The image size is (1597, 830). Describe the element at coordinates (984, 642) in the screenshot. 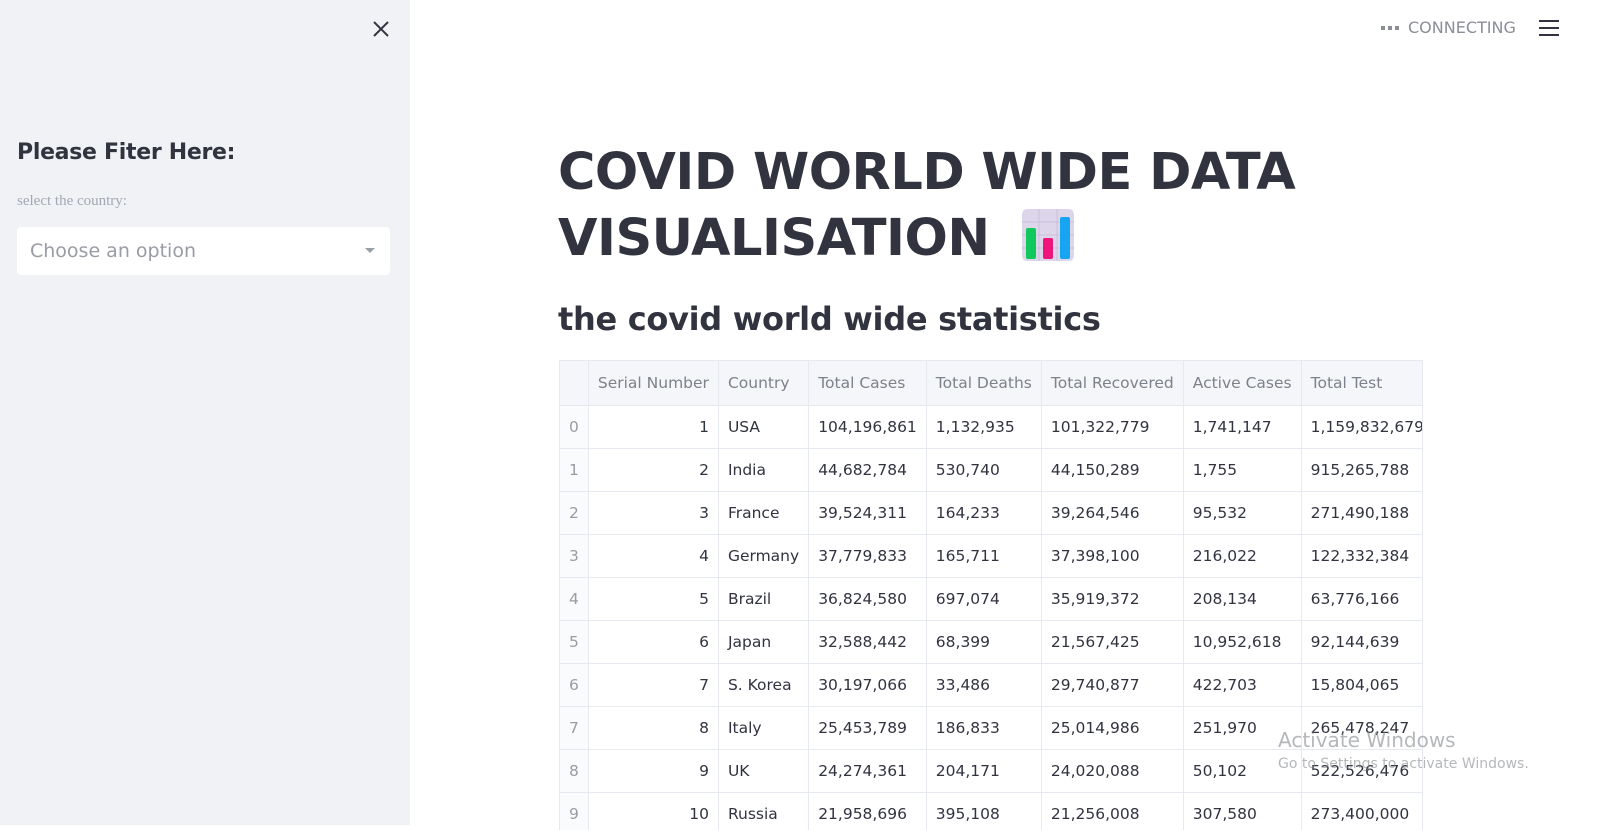

I see `table-cell: 68,399` at that location.